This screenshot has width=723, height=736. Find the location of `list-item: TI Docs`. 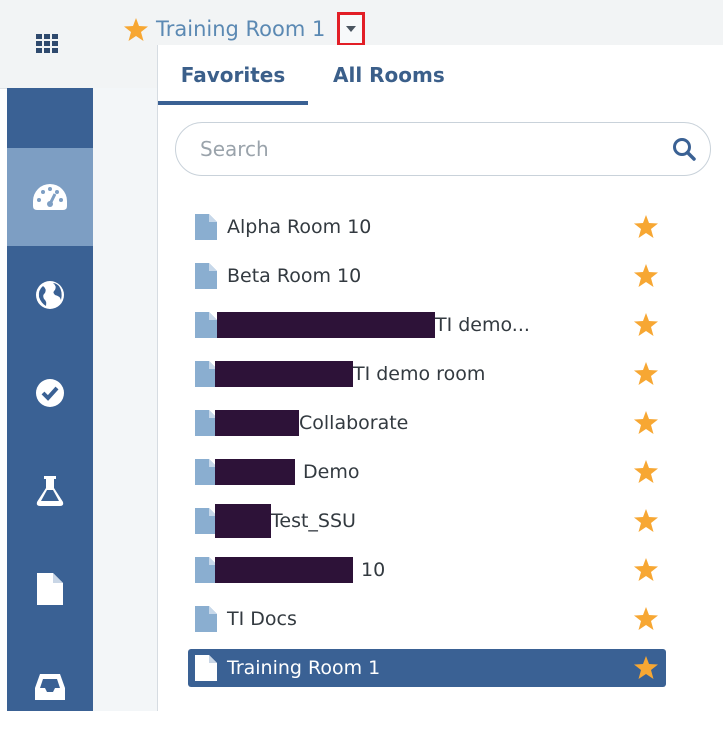

list-item: TI Docs is located at coordinates (427, 619).